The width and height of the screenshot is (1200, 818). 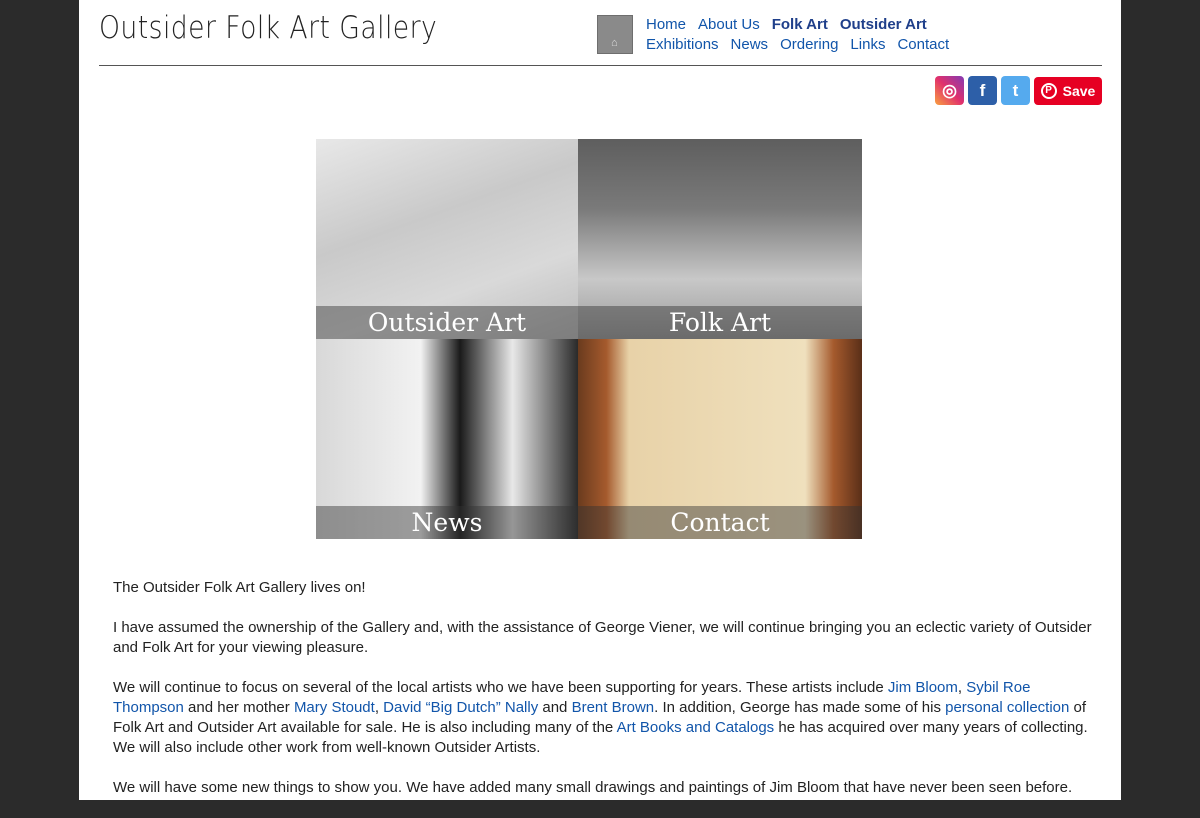 What do you see at coordinates (447, 439) in the screenshot?
I see `tile-news: News` at bounding box center [447, 439].